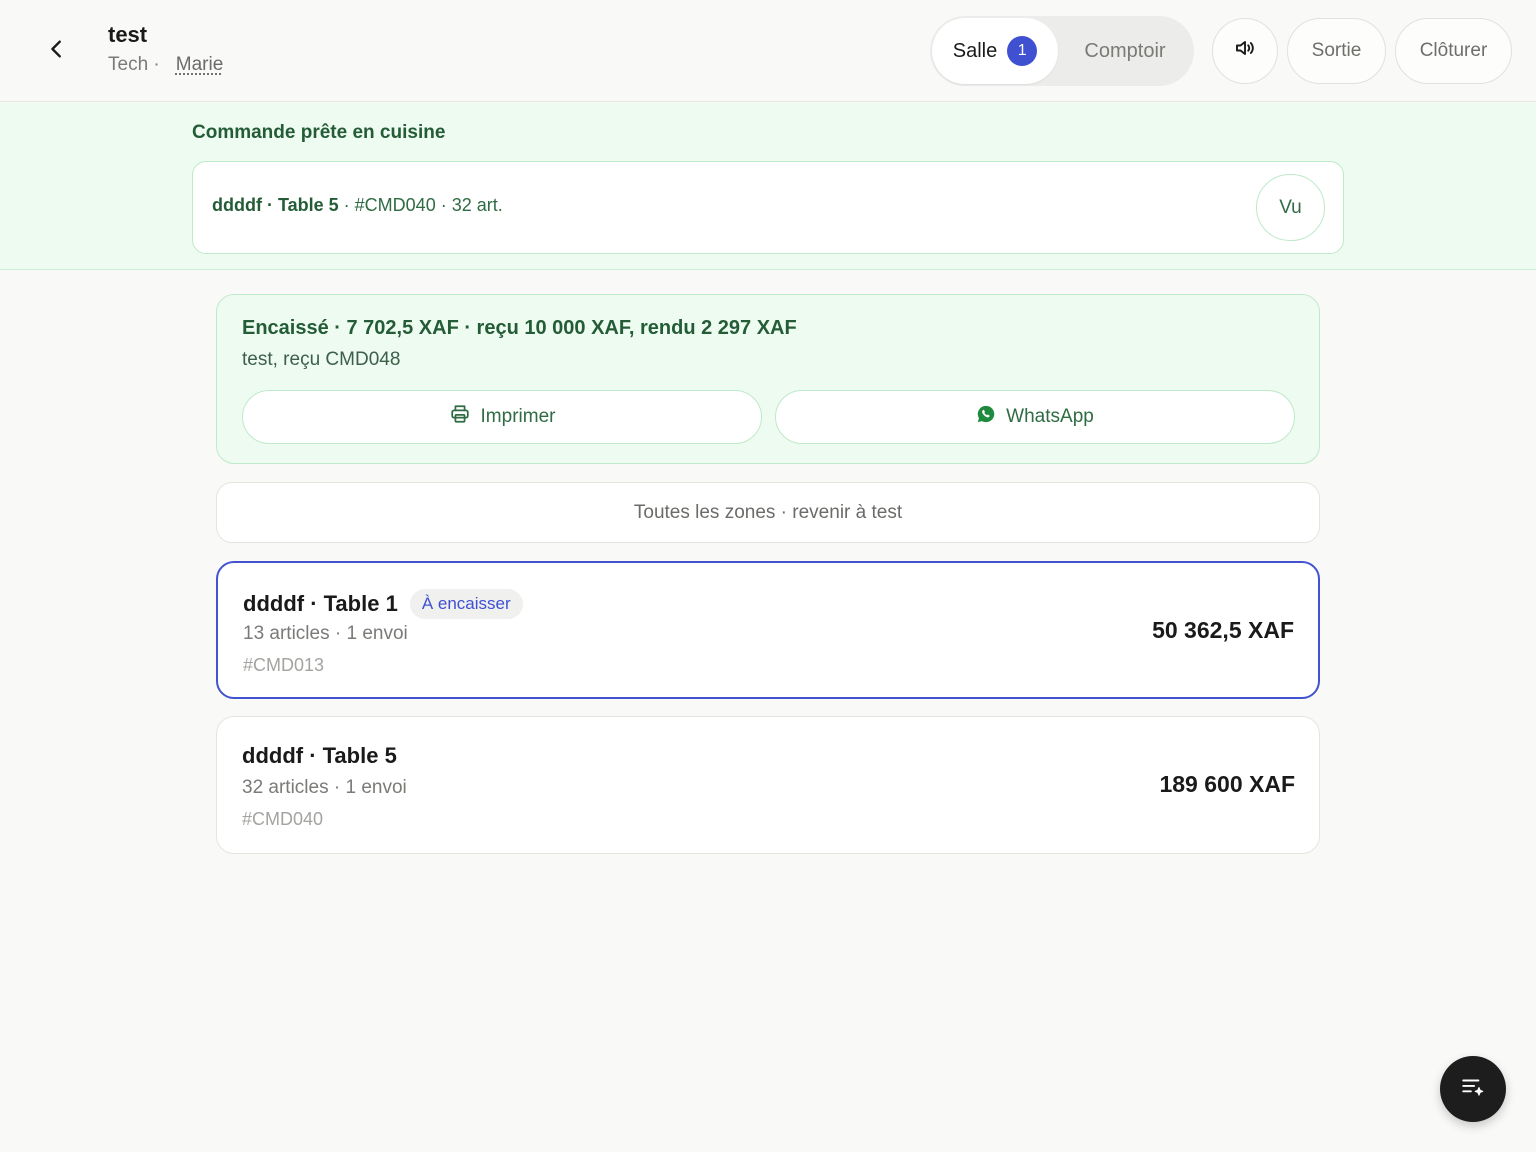  I want to click on payment-receipt: test, reçu CMD048, so click(321, 359).